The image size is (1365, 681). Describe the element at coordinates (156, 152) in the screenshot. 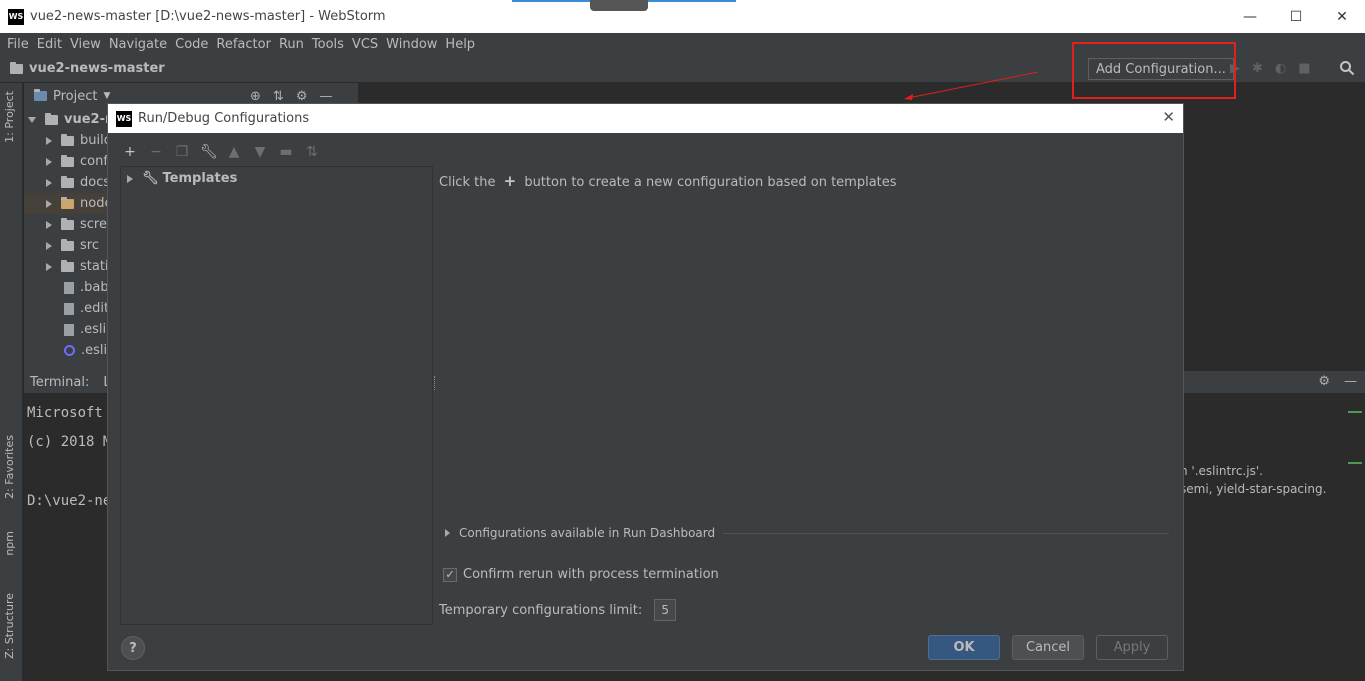

I see `minus-icon: −` at that location.